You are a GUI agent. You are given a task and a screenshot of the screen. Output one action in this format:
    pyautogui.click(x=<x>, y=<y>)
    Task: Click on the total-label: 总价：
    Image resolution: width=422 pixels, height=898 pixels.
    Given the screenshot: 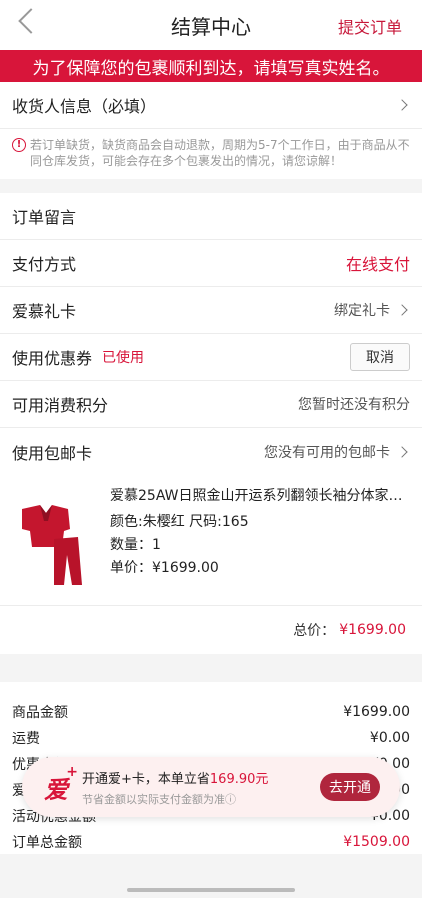 What is the action you would take?
    pyautogui.click(x=314, y=631)
    